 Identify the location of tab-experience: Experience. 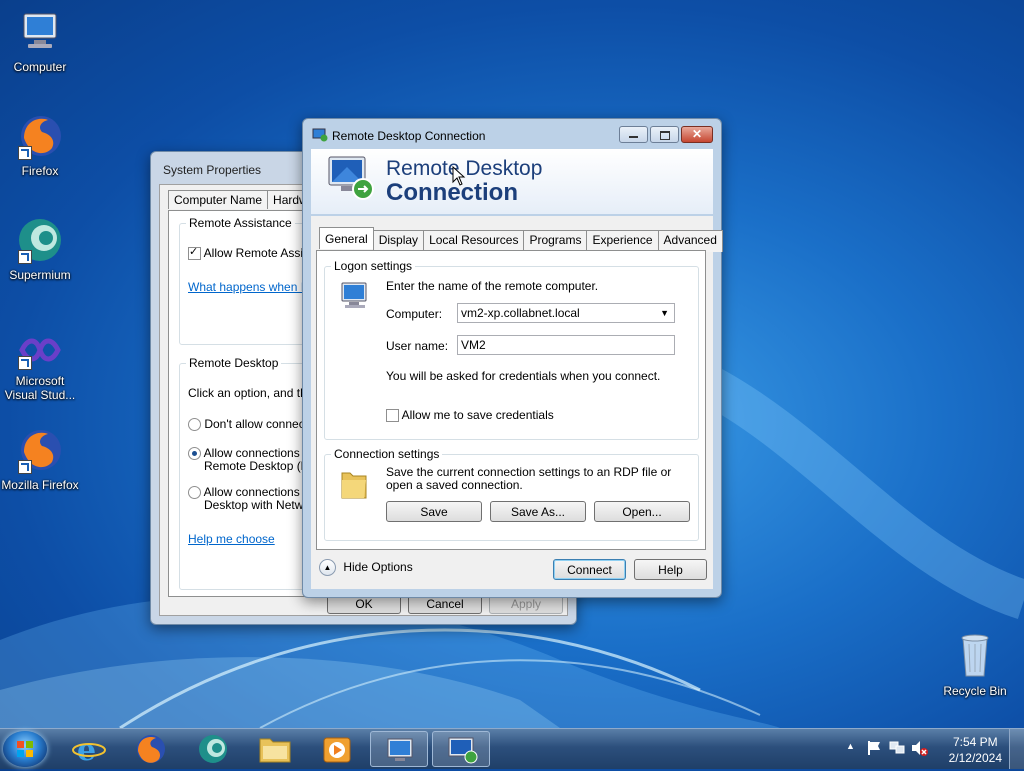
(622, 241).